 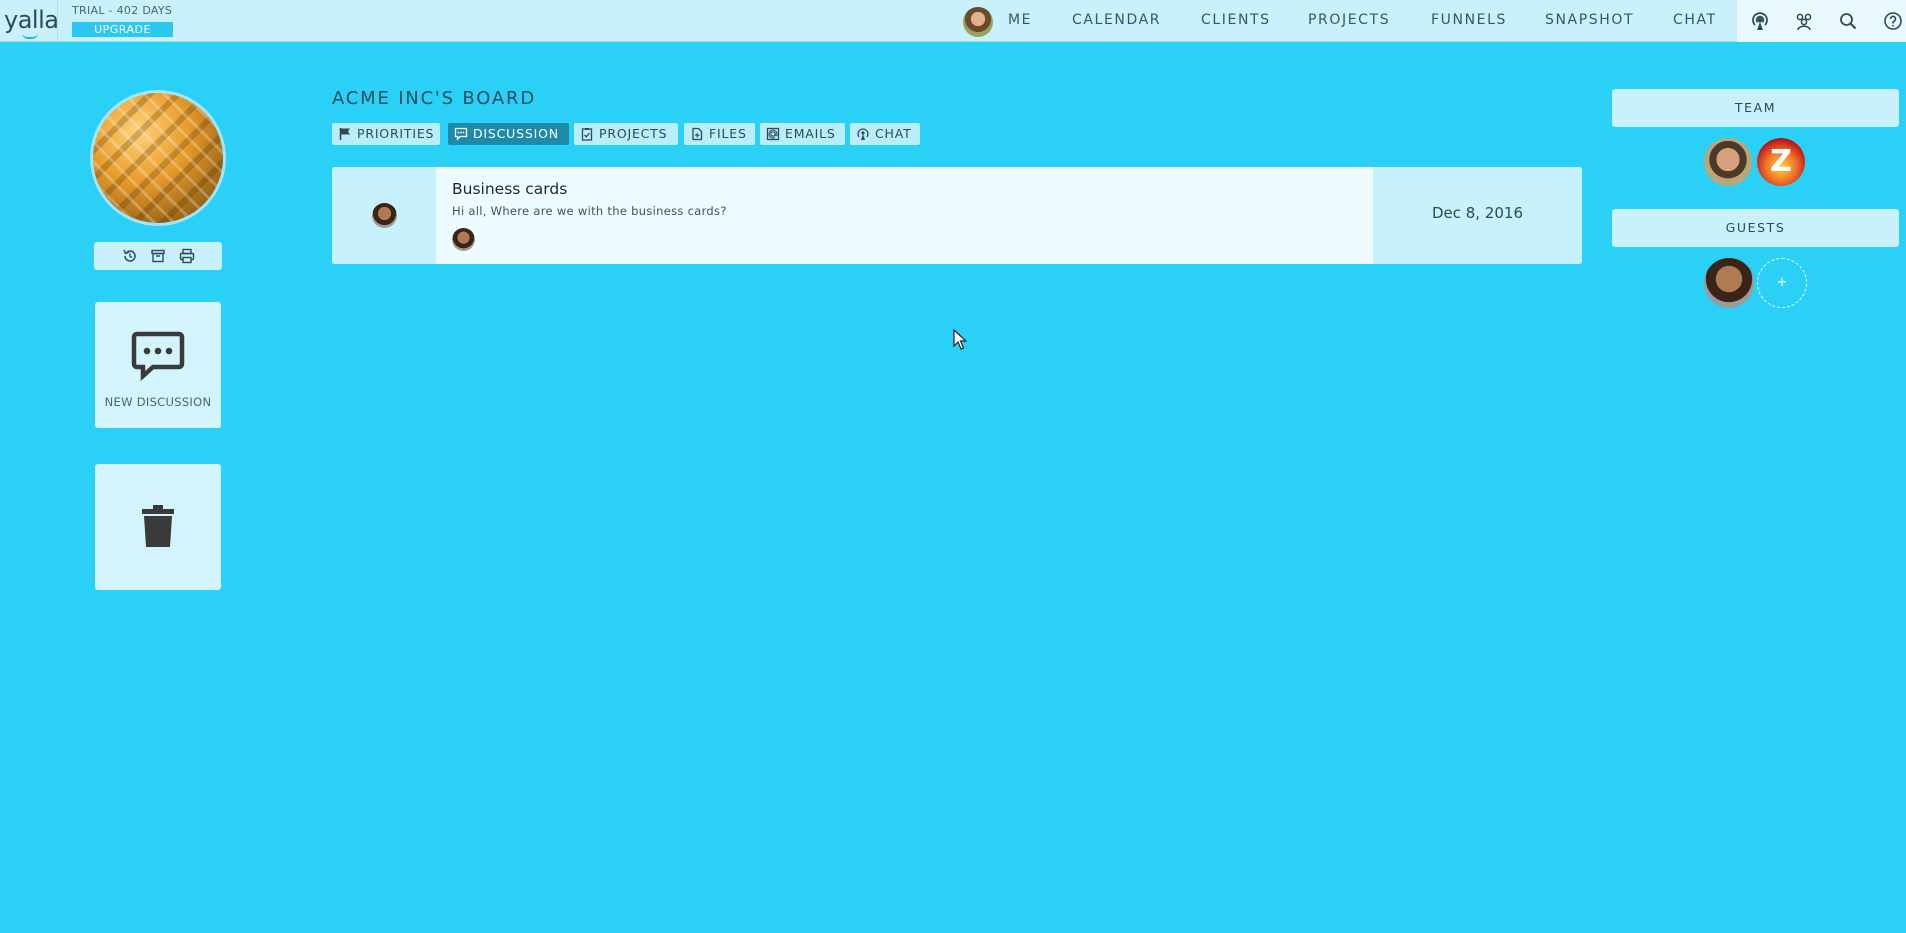 I want to click on trash-button, so click(x=158, y=527).